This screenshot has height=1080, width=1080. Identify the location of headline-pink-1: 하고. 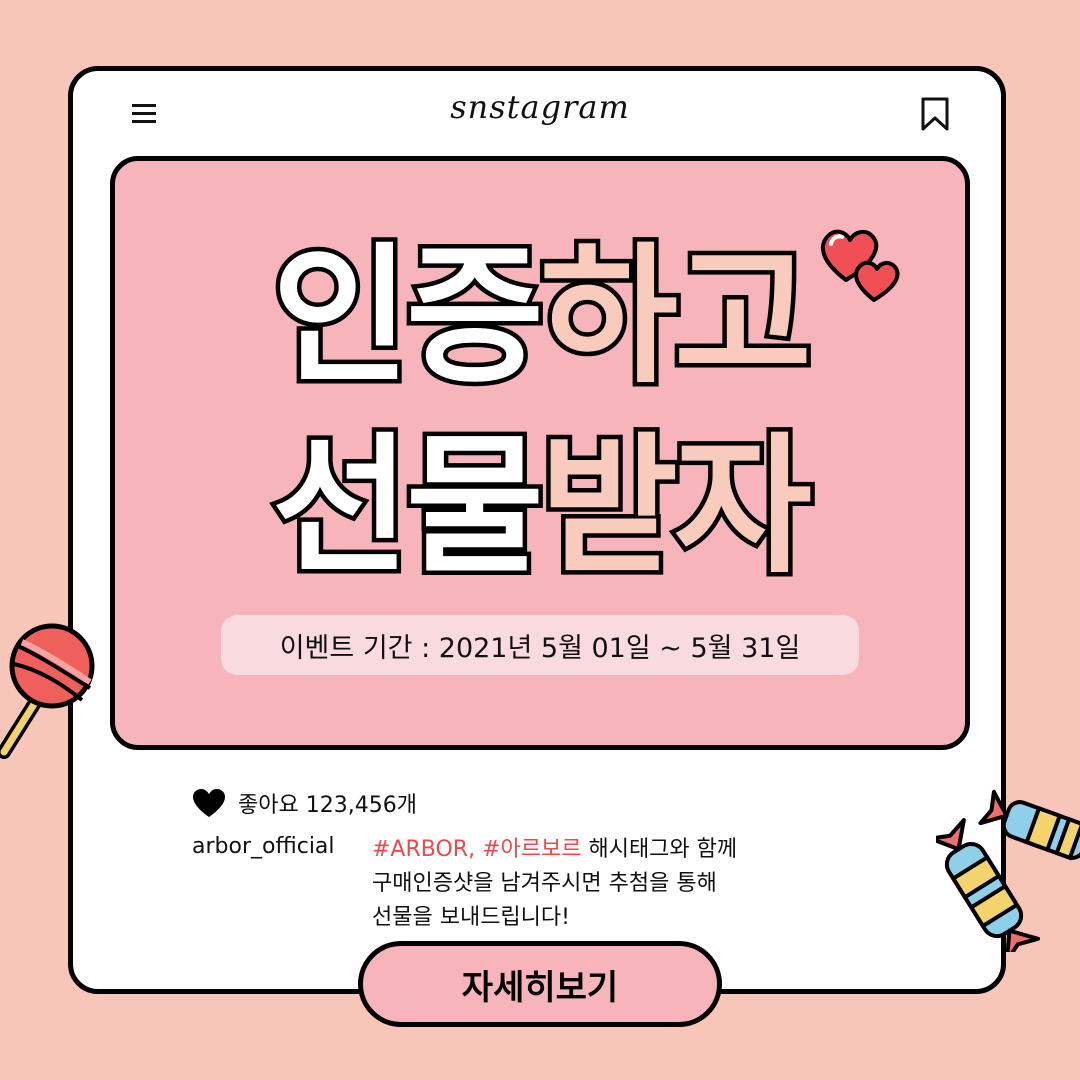
(675, 317).